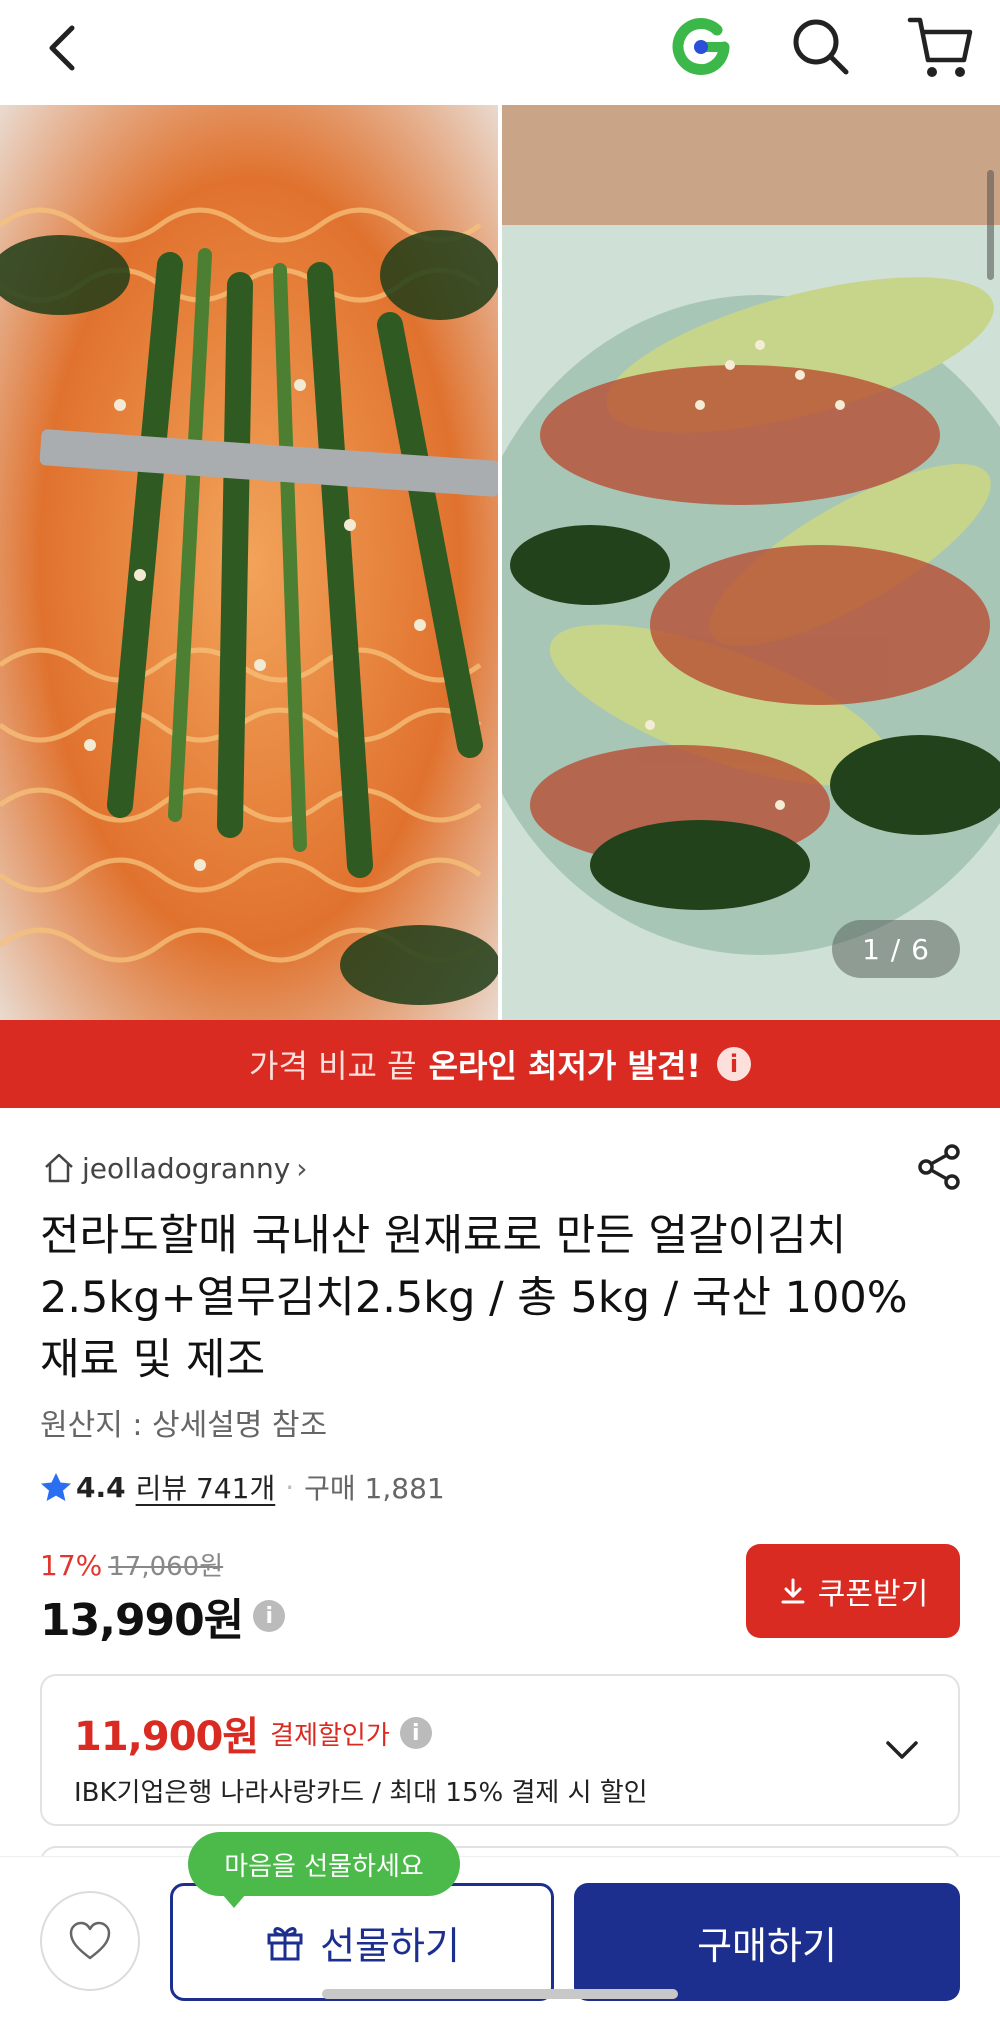 The image size is (1000, 2020). Describe the element at coordinates (941, 47) in the screenshot. I see `cart-icon` at that location.